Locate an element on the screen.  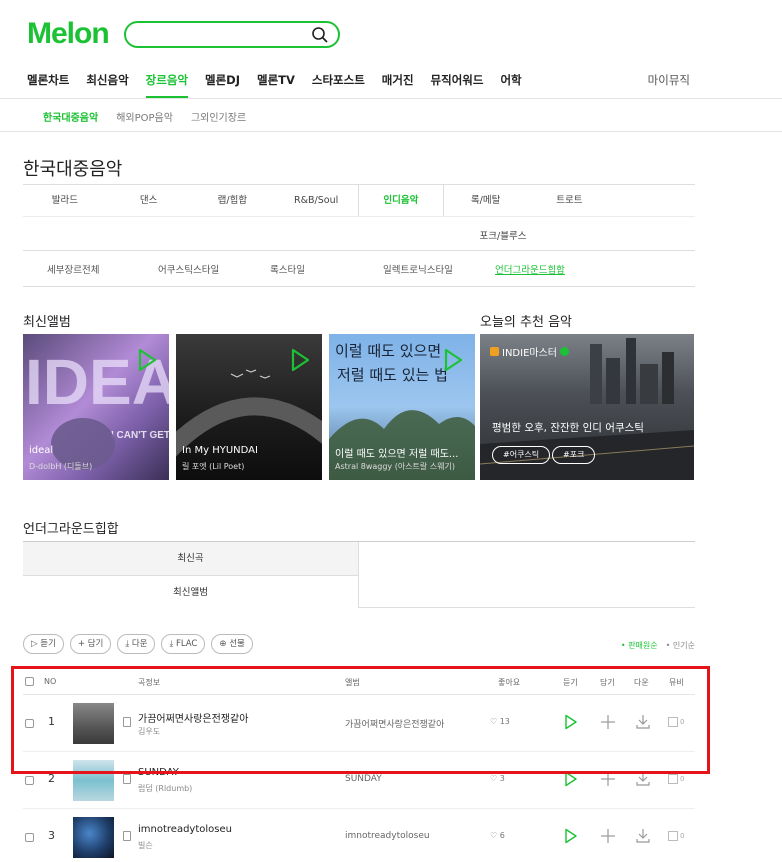
song-artist: 럽덤 (Rldumb) is located at coordinates (165, 788).